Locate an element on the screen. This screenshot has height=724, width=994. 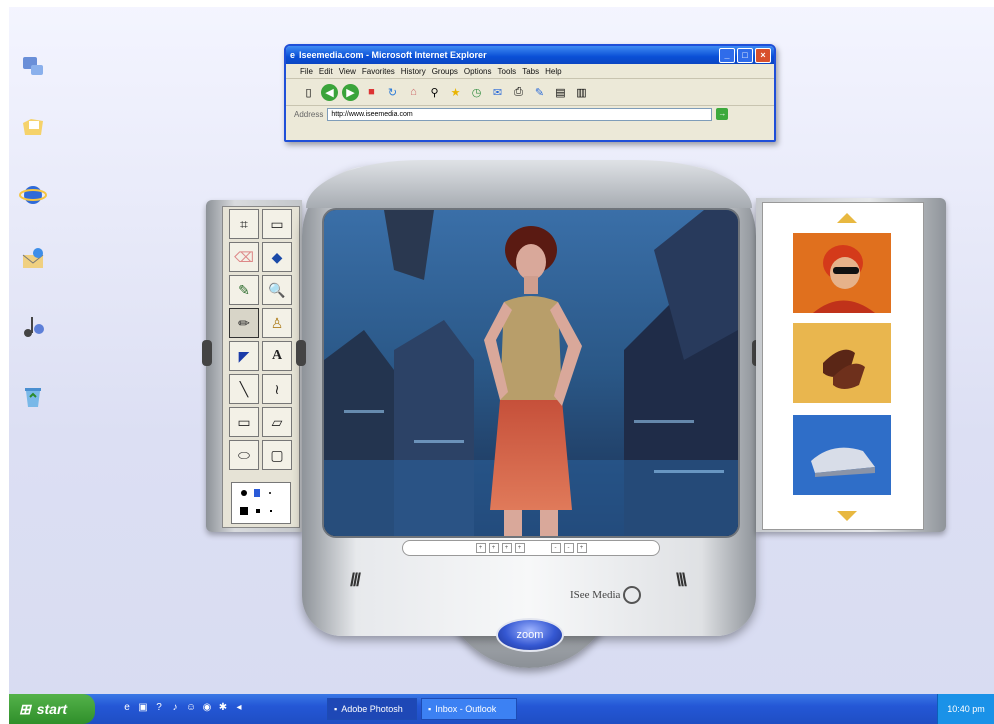
thumbnail-panel is located at coordinates (851, 365).